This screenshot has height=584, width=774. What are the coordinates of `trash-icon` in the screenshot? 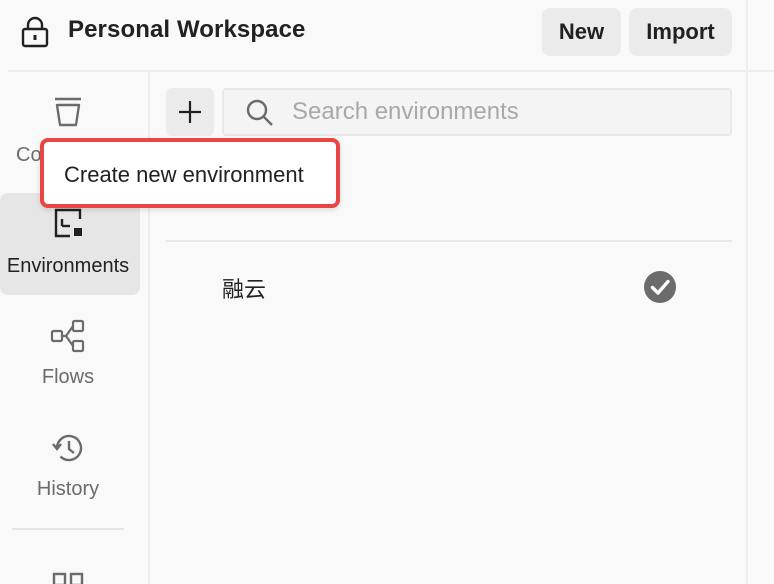 It's located at (68, 112).